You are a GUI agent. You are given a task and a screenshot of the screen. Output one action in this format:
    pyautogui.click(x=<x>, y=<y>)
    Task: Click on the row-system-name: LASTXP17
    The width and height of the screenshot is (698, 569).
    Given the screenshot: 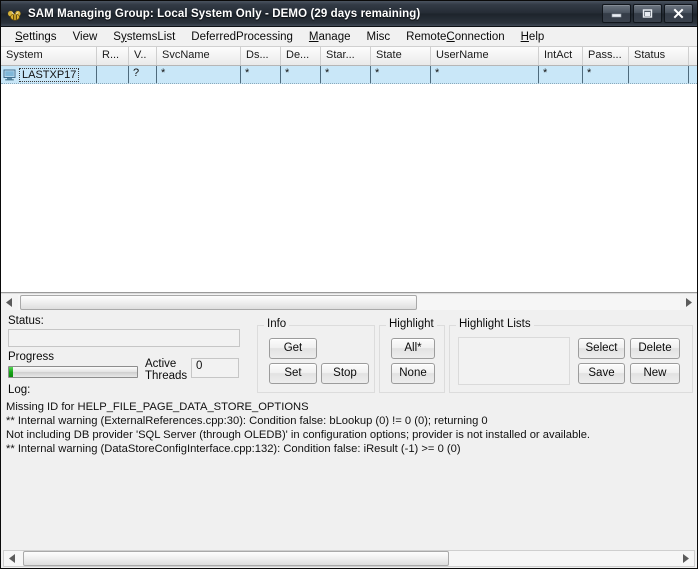 What is the action you would take?
    pyautogui.click(x=49, y=75)
    